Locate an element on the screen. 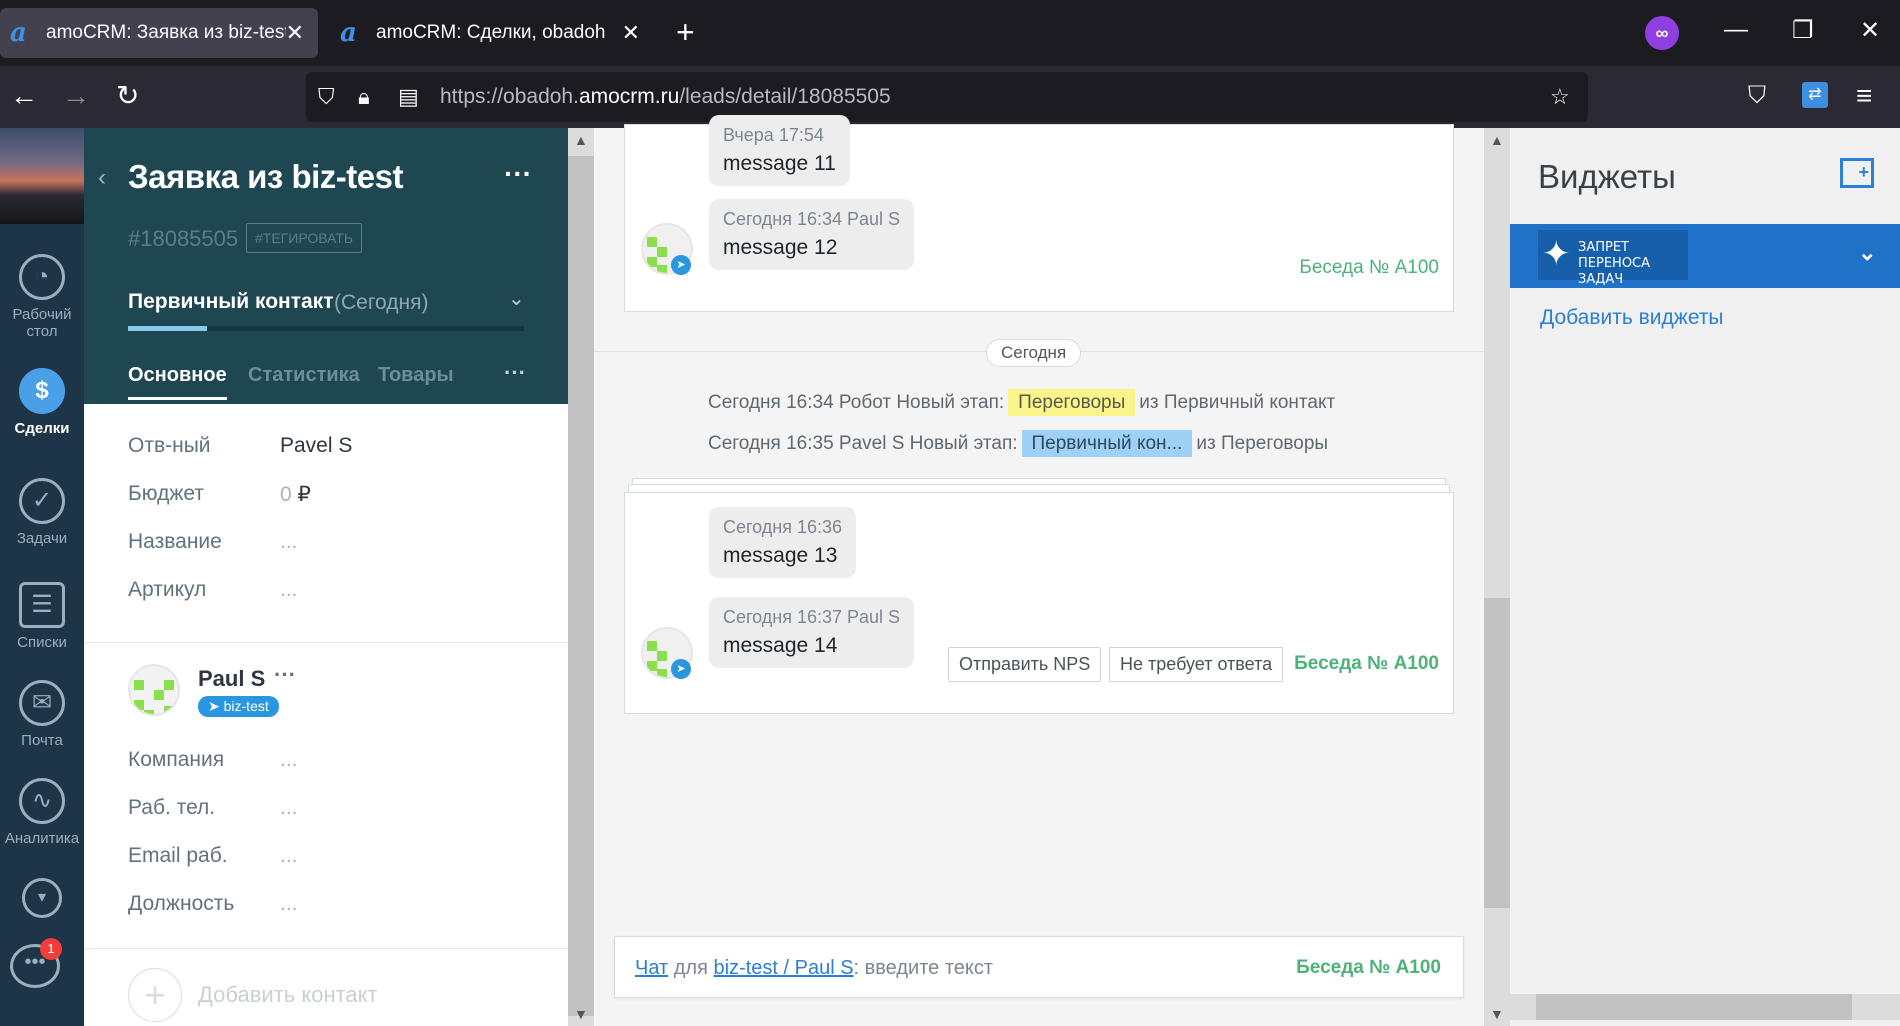  menu-icon: ≡ is located at coordinates (1864, 96).